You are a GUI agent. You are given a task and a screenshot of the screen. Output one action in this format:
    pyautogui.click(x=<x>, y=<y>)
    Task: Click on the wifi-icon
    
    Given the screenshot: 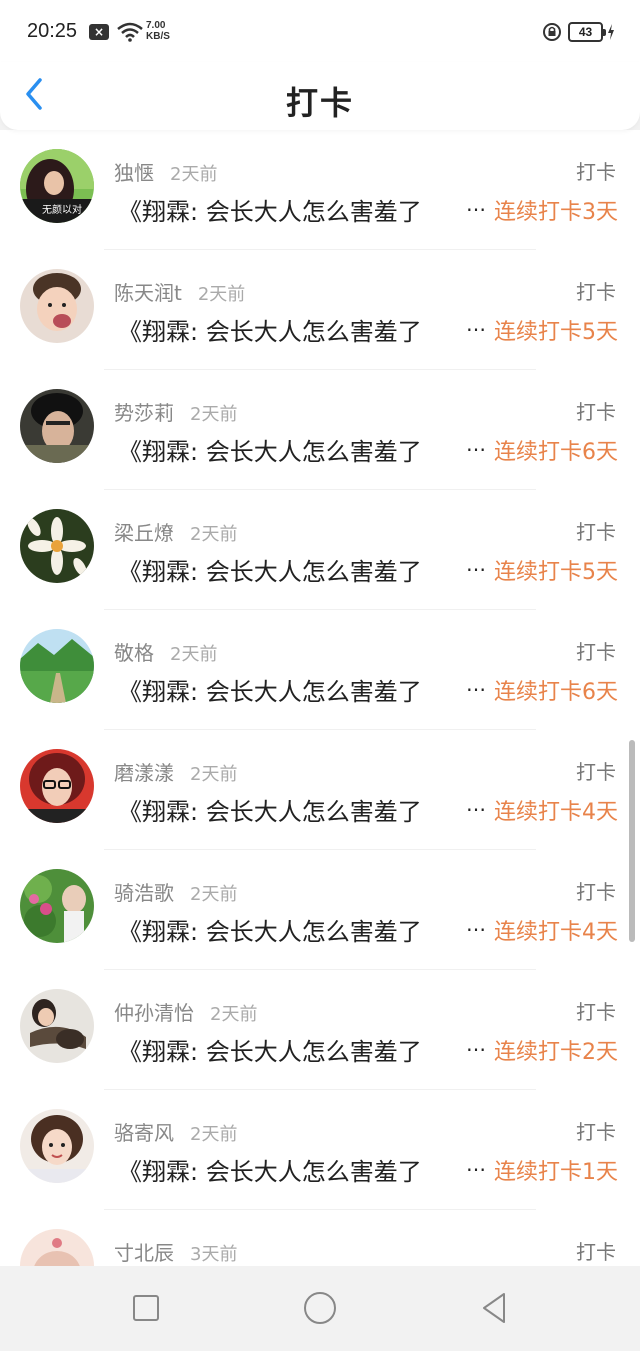 What is the action you would take?
    pyautogui.click(x=130, y=32)
    